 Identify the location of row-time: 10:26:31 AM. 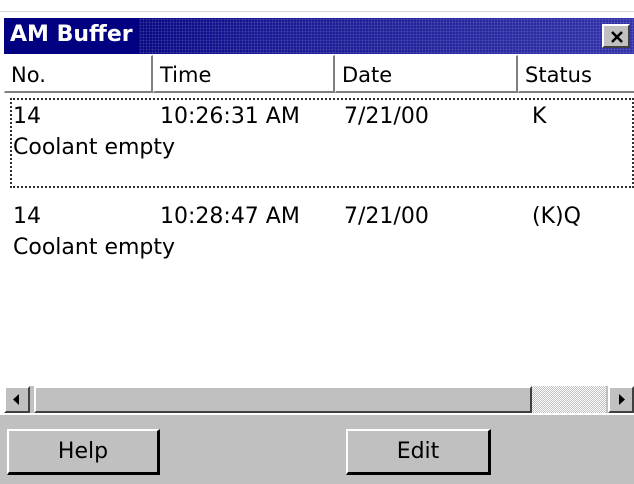
(230, 116).